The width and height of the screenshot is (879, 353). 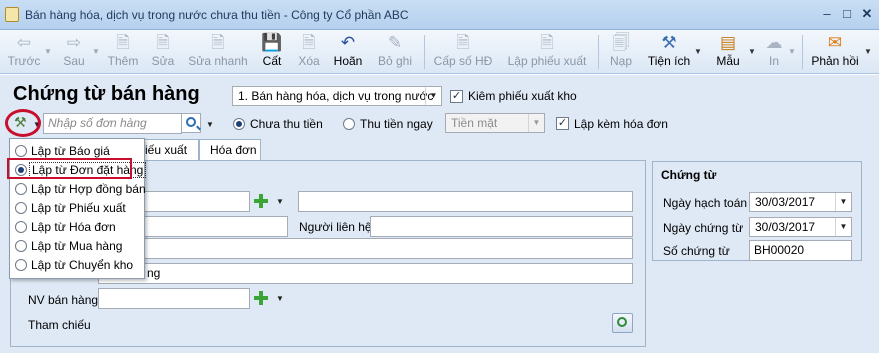 I want to click on edit-button: 🗎 Sửa, so click(x=163, y=52).